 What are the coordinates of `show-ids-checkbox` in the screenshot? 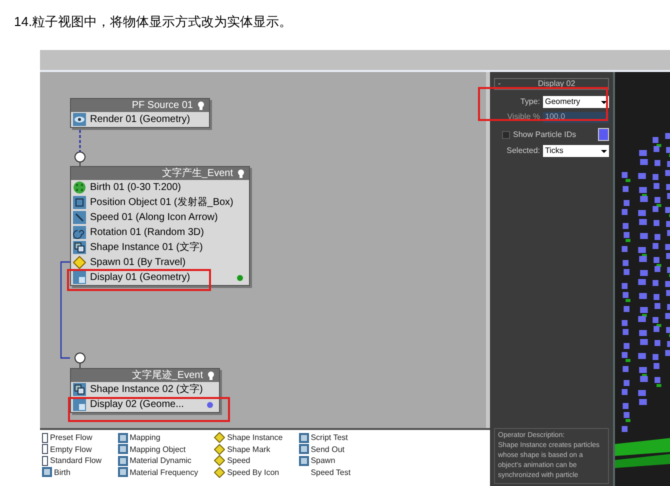 It's located at (506, 134).